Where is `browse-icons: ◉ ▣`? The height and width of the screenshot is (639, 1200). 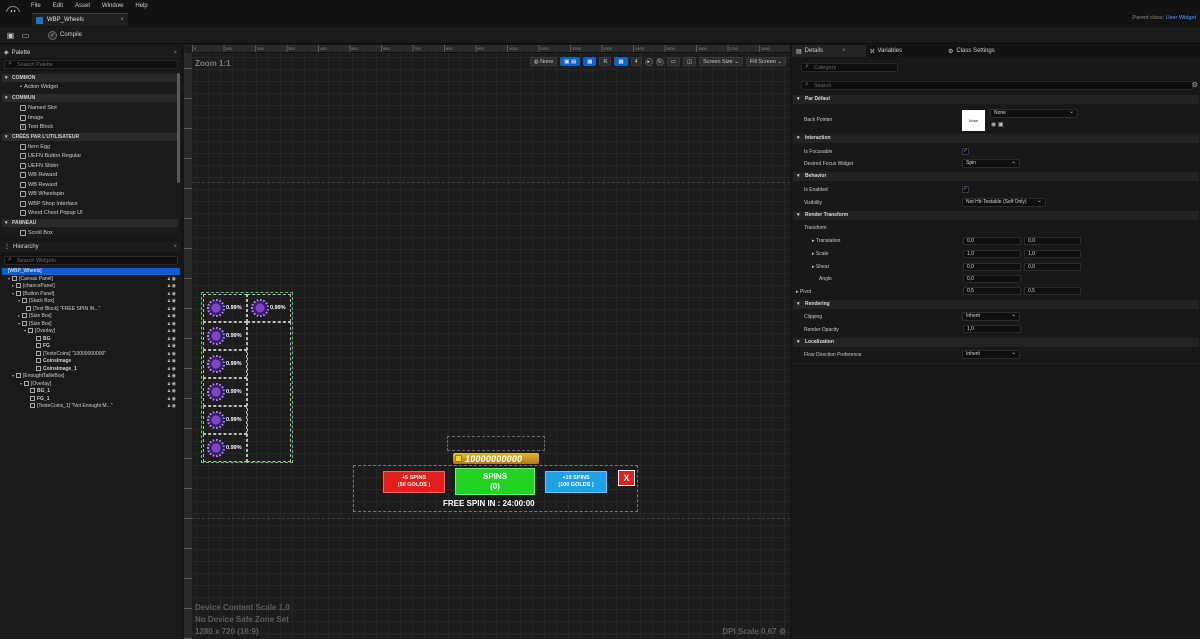 browse-icons: ◉ ▣ is located at coordinates (997, 124).